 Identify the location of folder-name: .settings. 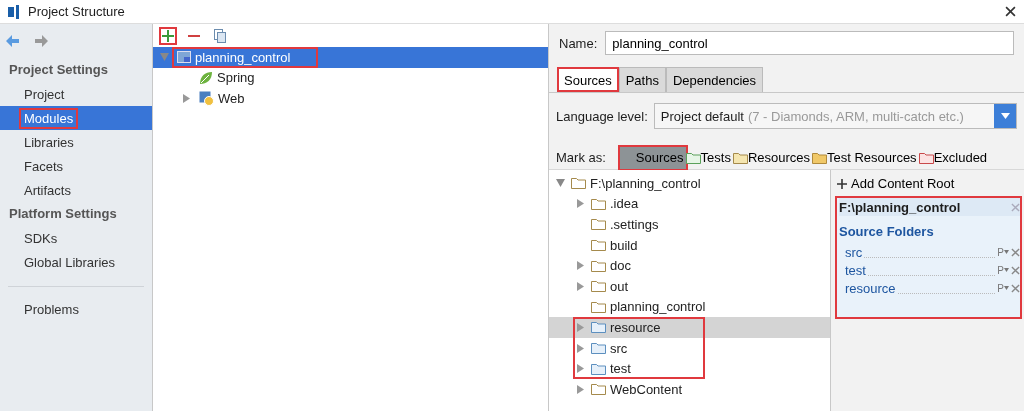
(634, 224).